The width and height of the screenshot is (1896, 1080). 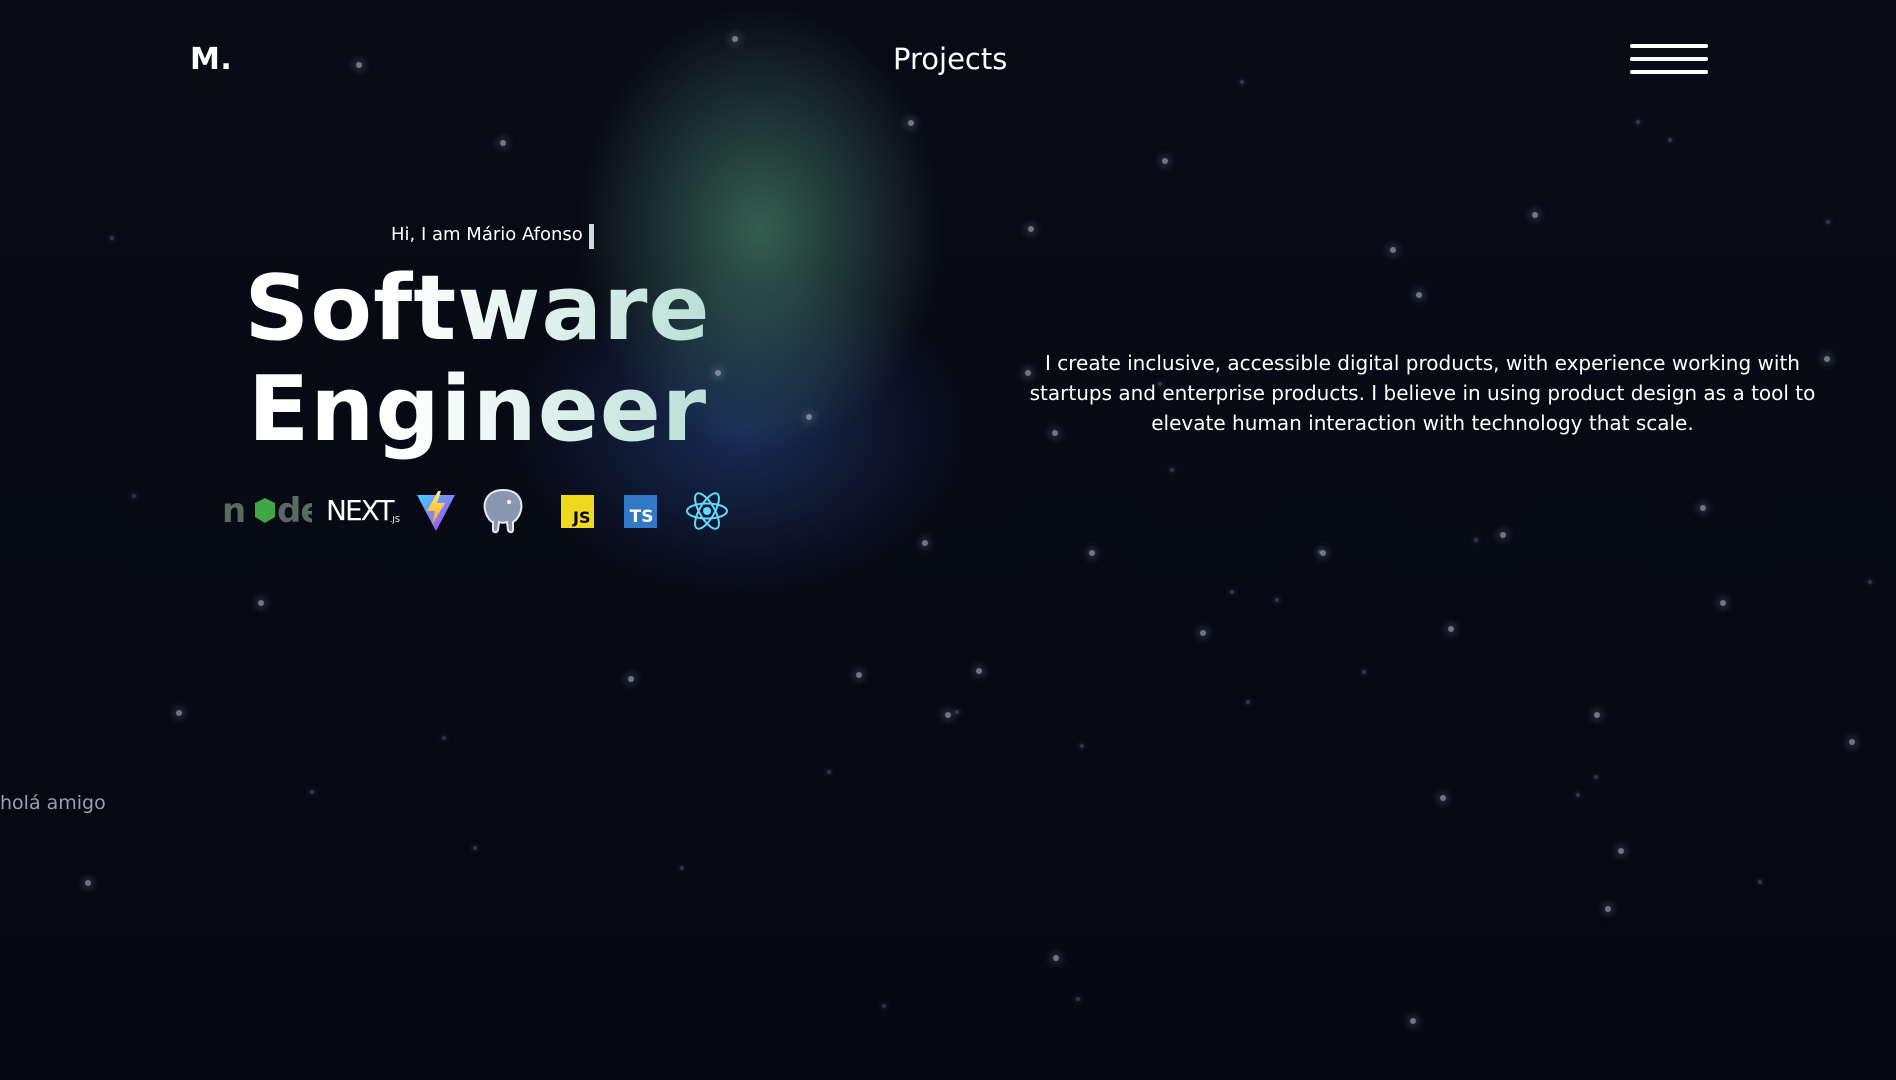 What do you see at coordinates (582, 517) in the screenshot?
I see `js-logo-label: JS` at bounding box center [582, 517].